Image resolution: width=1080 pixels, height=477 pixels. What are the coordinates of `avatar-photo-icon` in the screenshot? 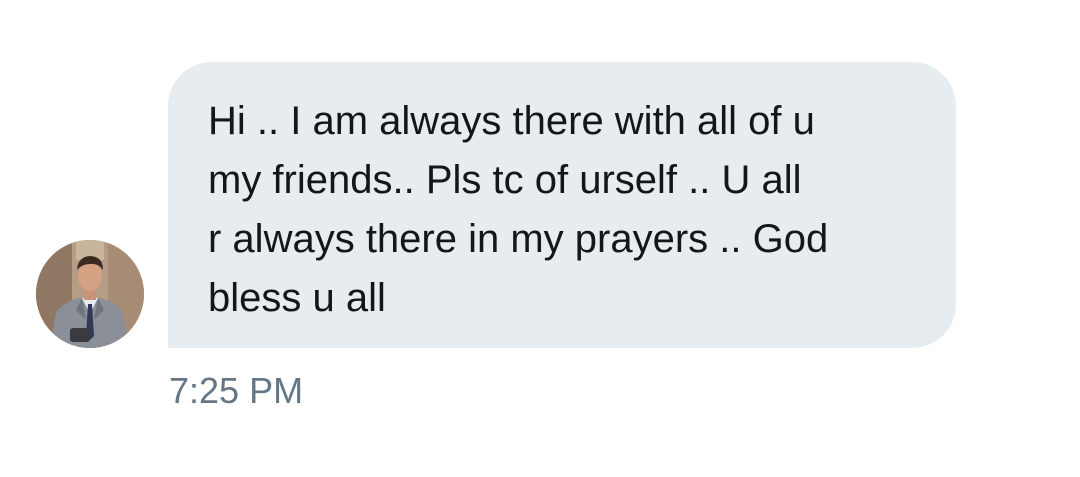 It's located at (90, 294).